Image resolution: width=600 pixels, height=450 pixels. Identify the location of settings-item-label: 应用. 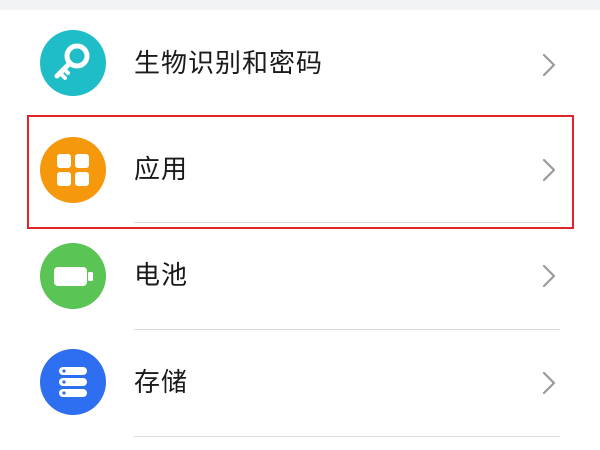
(161, 170).